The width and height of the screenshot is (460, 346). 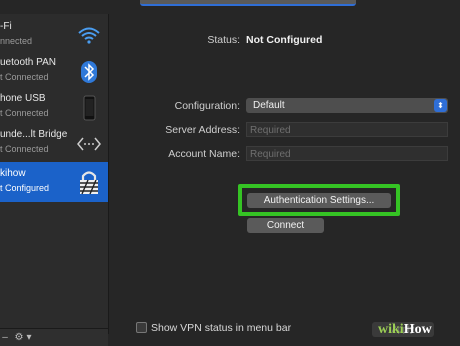 What do you see at coordinates (269, 105) in the screenshot?
I see `configuration-value: Default` at bounding box center [269, 105].